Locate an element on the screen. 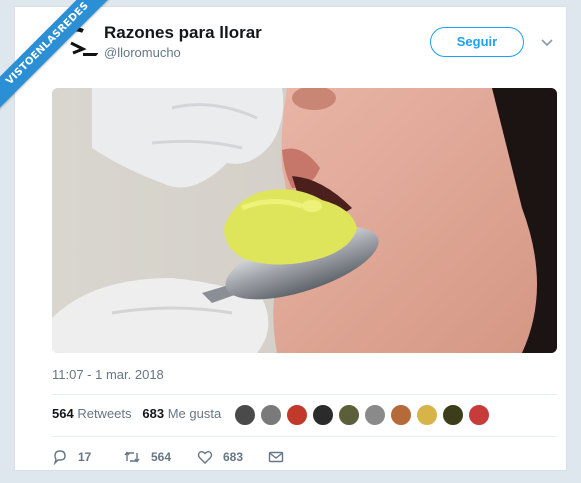 The width and height of the screenshot is (581, 483). likes-stat: 683 Me gusta is located at coordinates (181, 413).